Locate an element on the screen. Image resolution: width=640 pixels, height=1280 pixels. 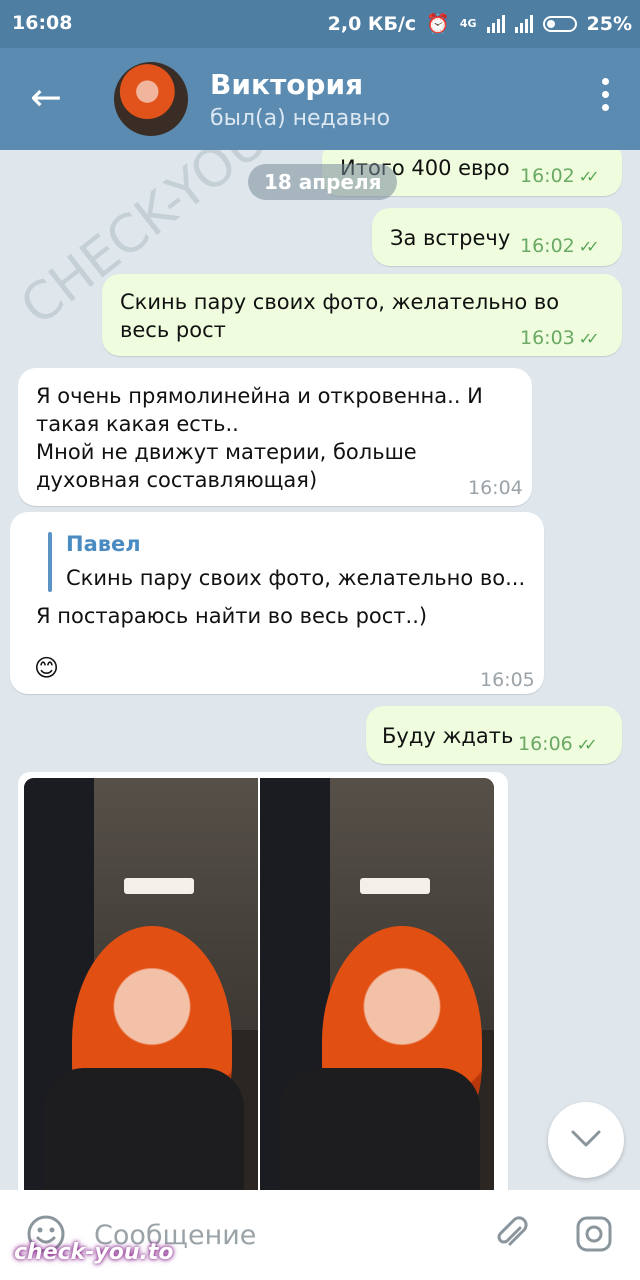
battery-level: 25% is located at coordinates (609, 23).